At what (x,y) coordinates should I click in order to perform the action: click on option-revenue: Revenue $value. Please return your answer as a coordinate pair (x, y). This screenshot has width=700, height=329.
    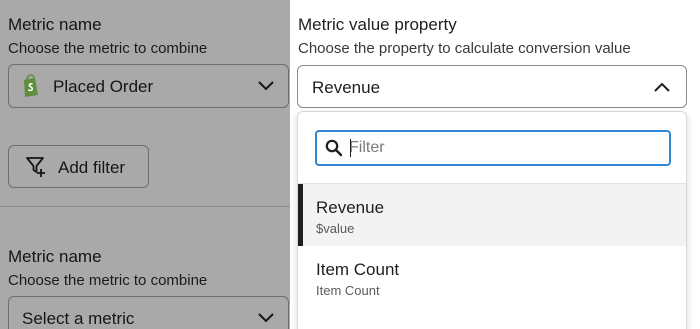
    Looking at the image, I should click on (492, 215).